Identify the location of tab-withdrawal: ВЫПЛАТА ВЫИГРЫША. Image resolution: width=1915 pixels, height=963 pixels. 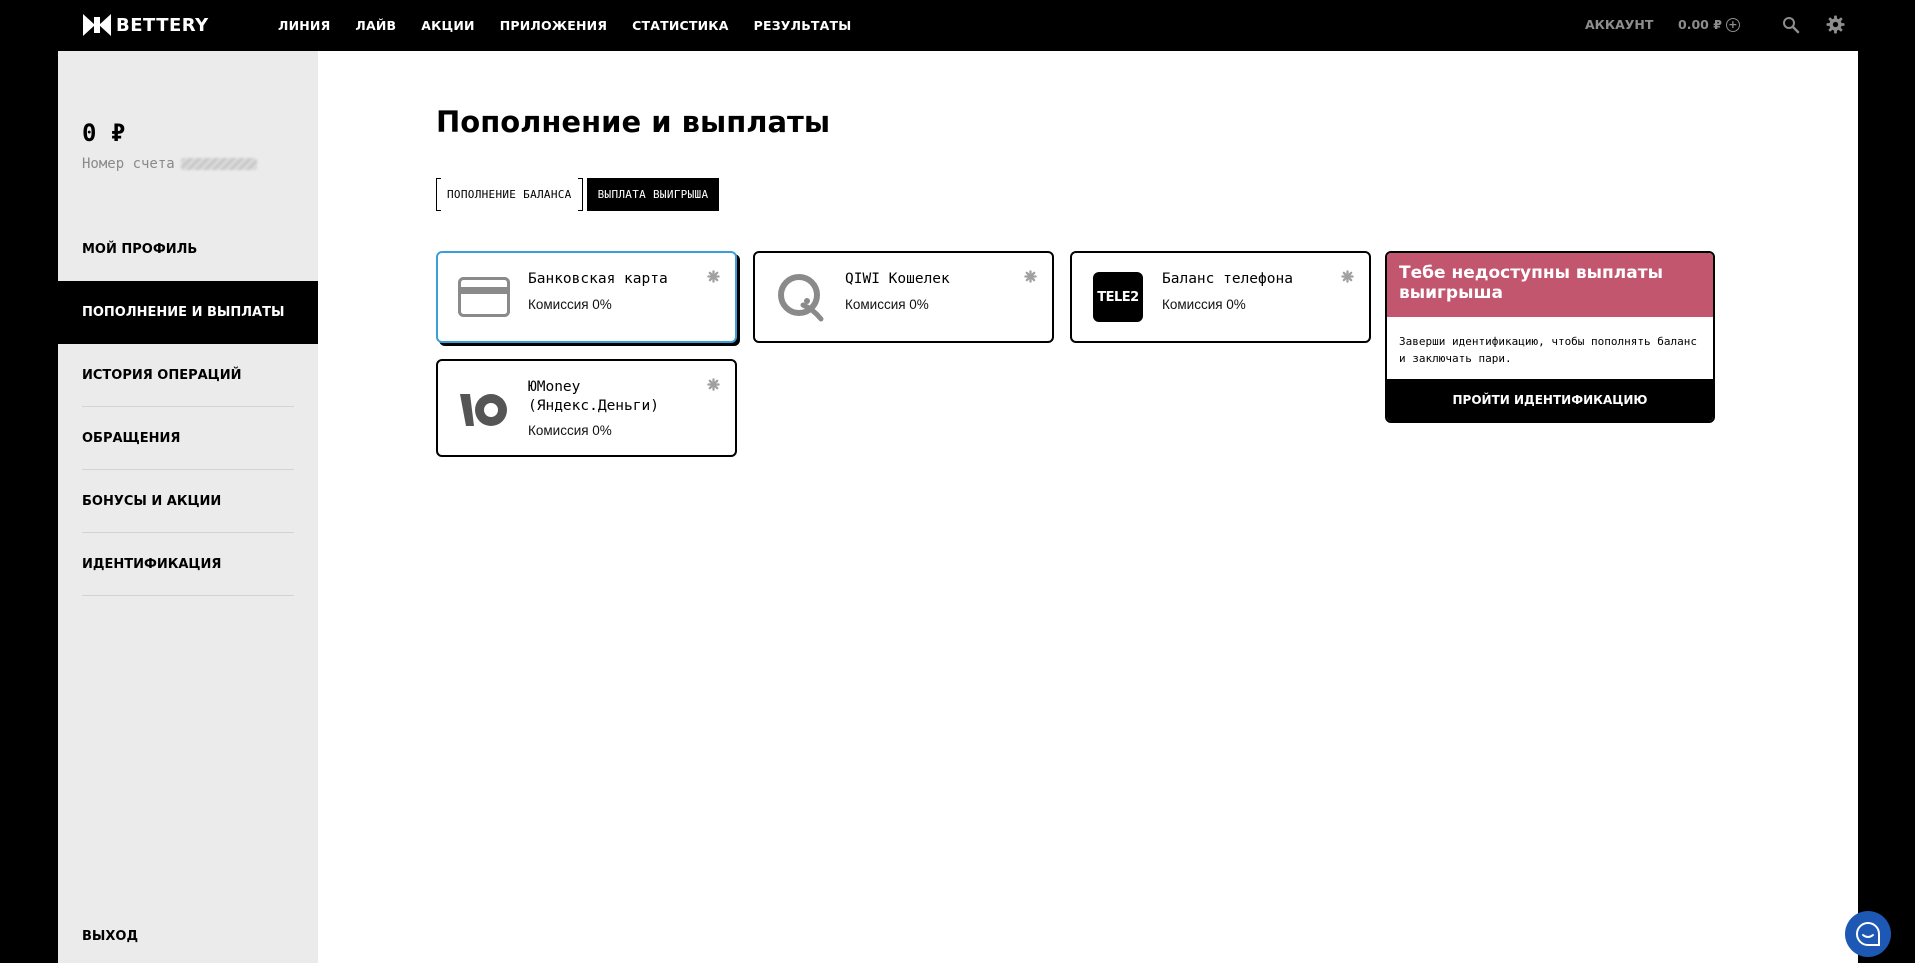
(653, 194).